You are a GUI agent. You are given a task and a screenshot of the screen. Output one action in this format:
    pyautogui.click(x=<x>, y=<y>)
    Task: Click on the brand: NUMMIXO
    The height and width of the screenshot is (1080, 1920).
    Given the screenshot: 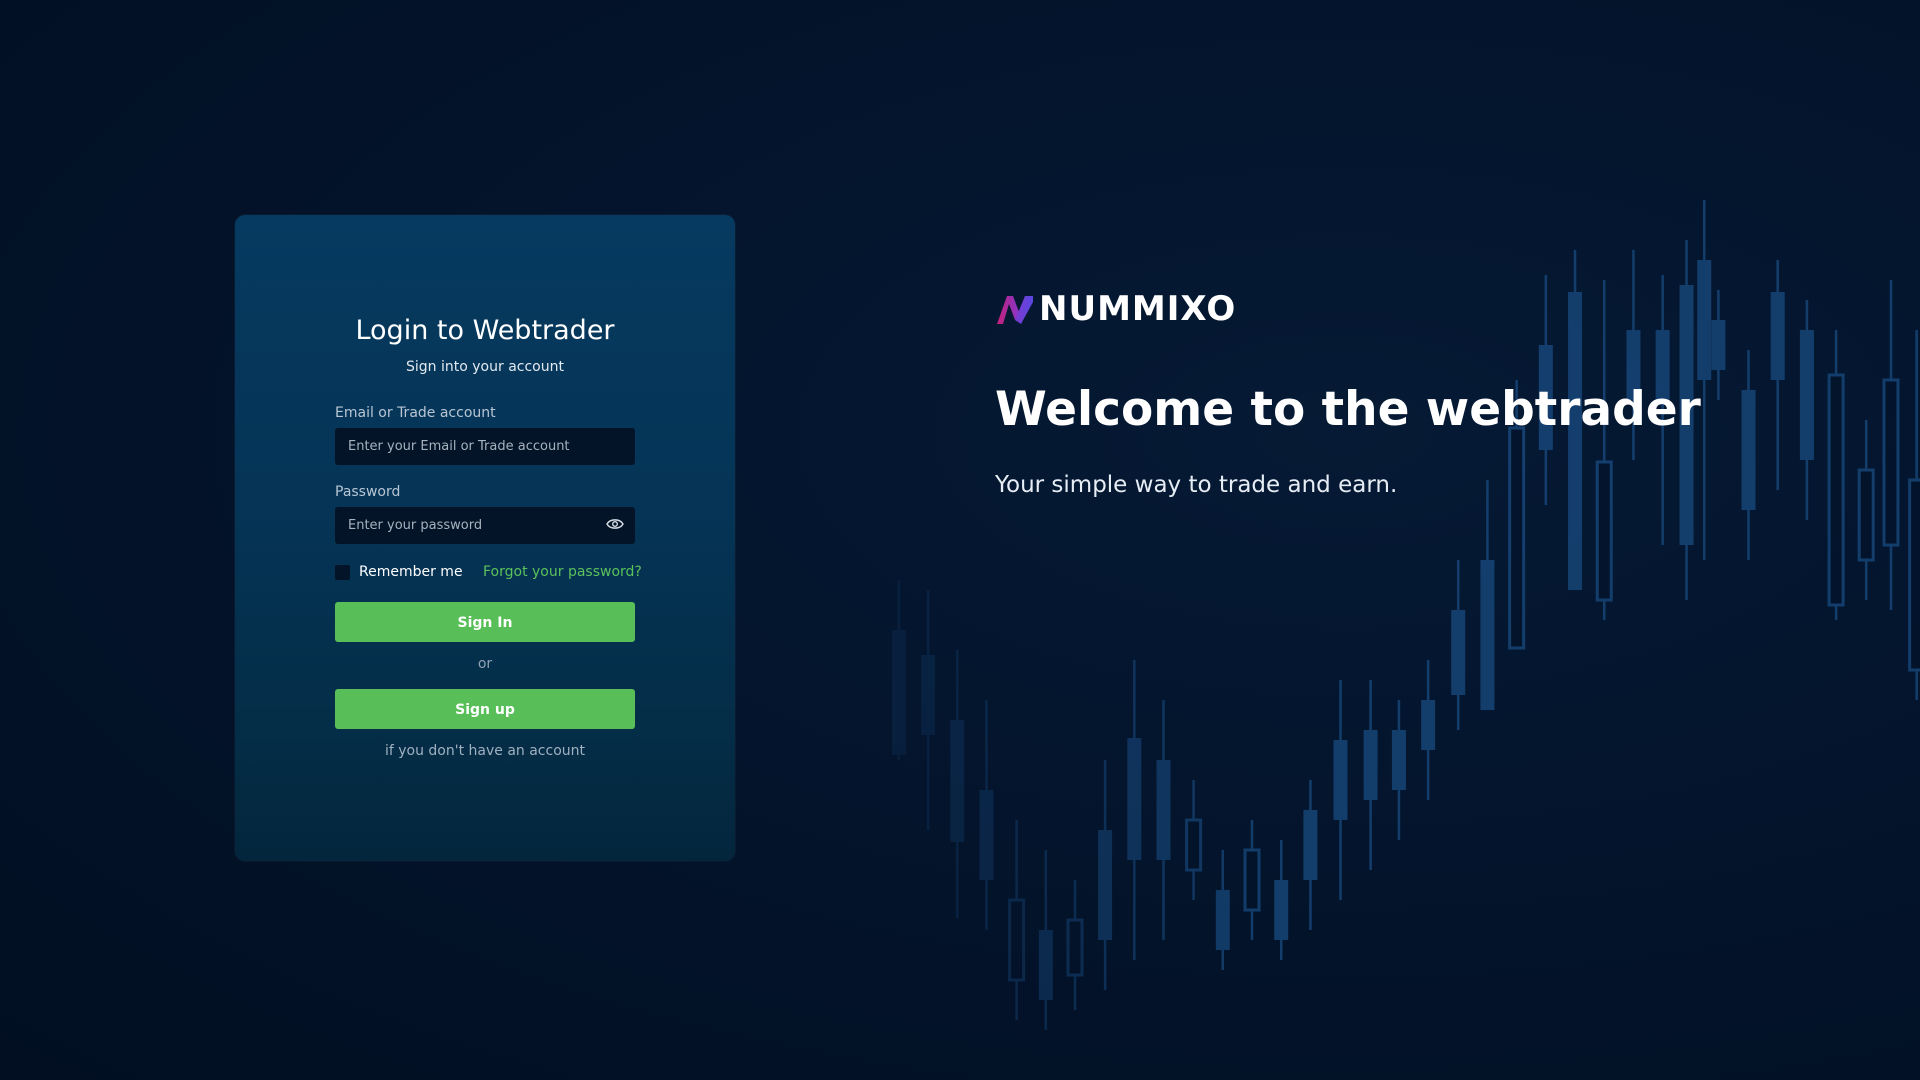 What is the action you would take?
    pyautogui.click(x=1115, y=309)
    